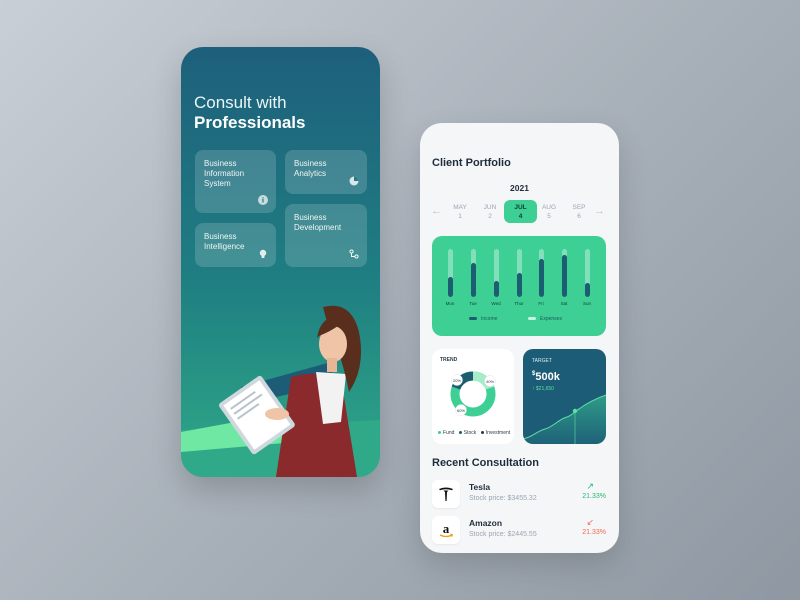 Image resolution: width=800 pixels, height=600 pixels. What do you see at coordinates (579, 207) in the screenshot?
I see `month-name: SEP` at bounding box center [579, 207].